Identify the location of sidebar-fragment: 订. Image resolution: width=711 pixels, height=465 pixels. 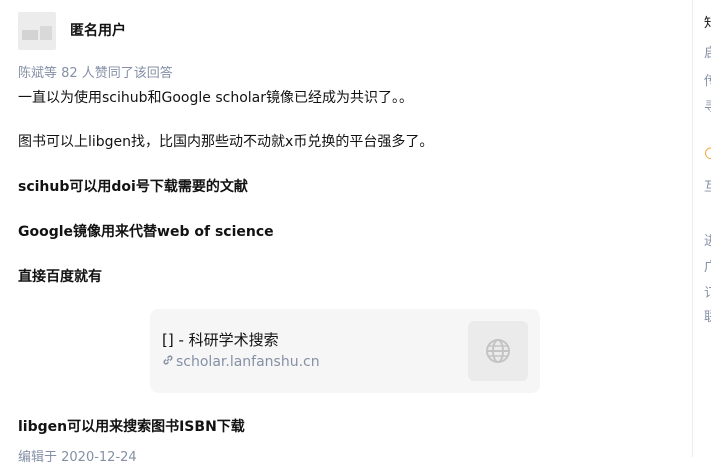
(707, 291).